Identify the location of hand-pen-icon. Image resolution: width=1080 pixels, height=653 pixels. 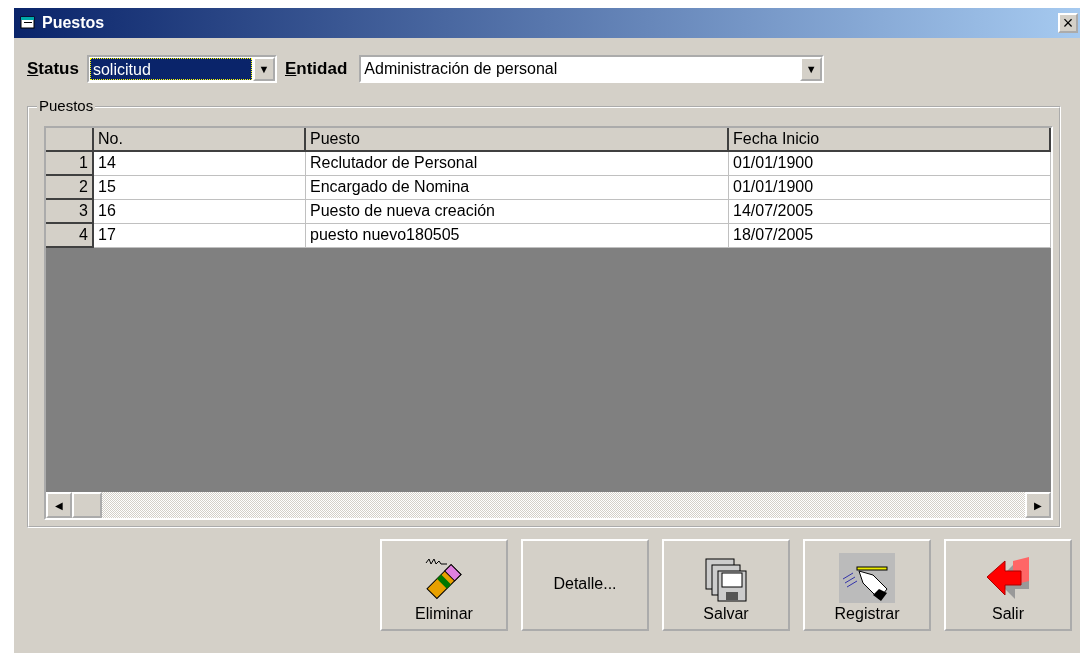
(867, 578).